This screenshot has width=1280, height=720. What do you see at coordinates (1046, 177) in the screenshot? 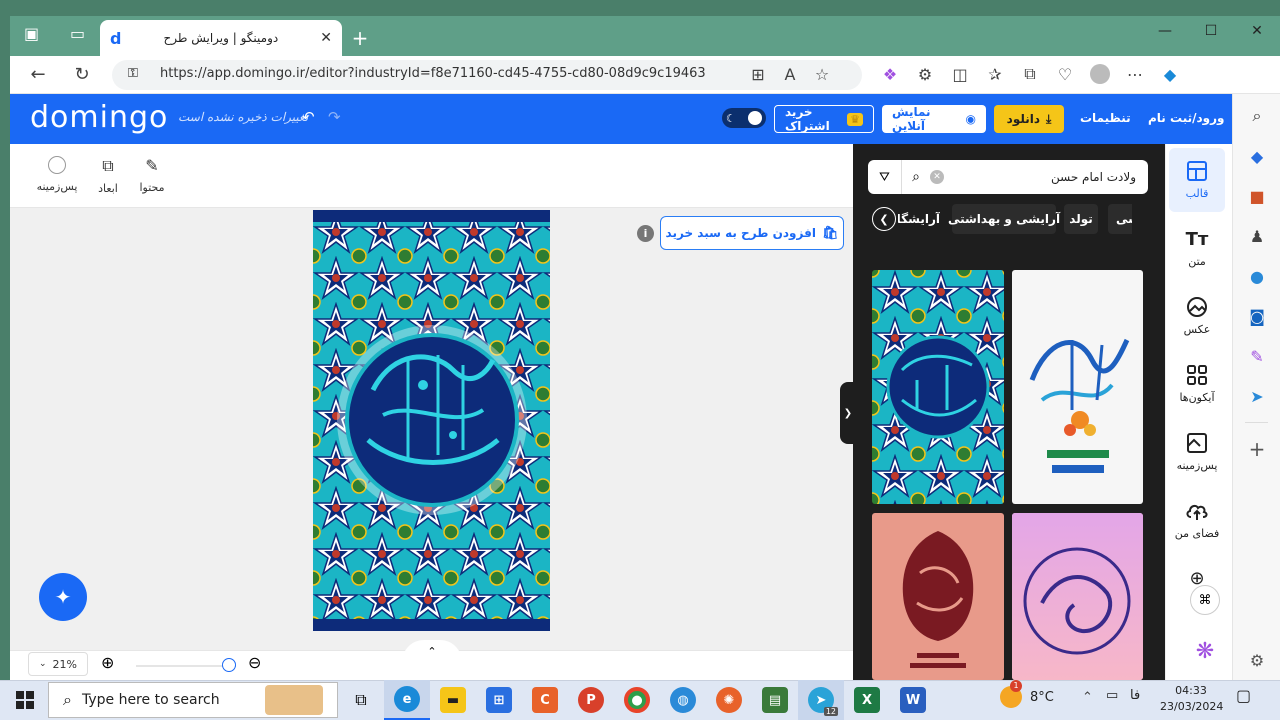
I see `search-input` at bounding box center [1046, 177].